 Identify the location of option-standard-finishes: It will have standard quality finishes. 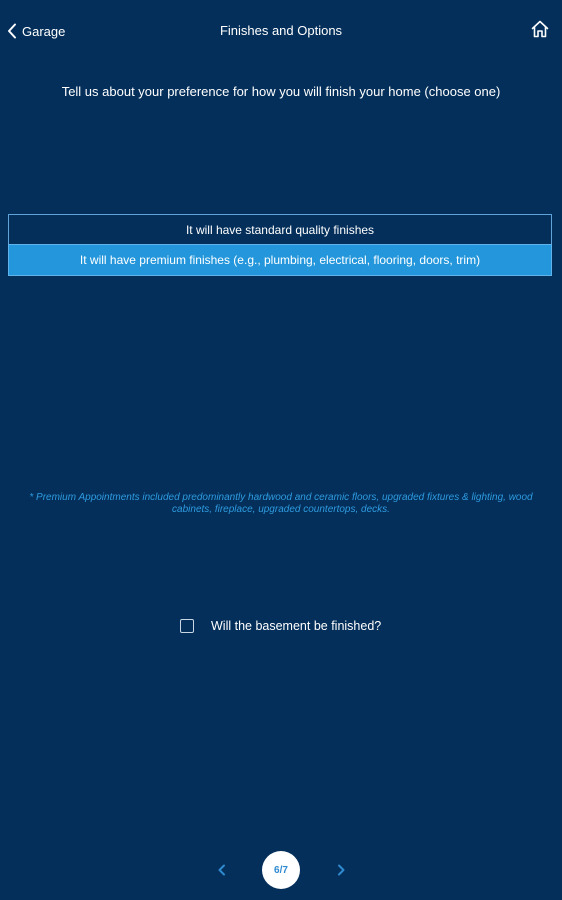
(280, 229).